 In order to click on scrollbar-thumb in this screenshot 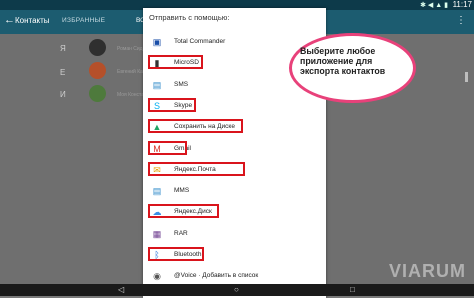, I will do `click(466, 77)`.